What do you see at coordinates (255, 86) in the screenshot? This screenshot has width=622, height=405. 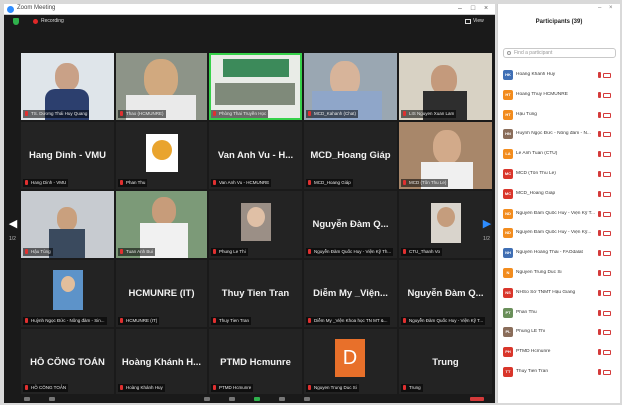 I see `video-tile-active-speaker: Phòng Thai Truyền Học` at bounding box center [255, 86].